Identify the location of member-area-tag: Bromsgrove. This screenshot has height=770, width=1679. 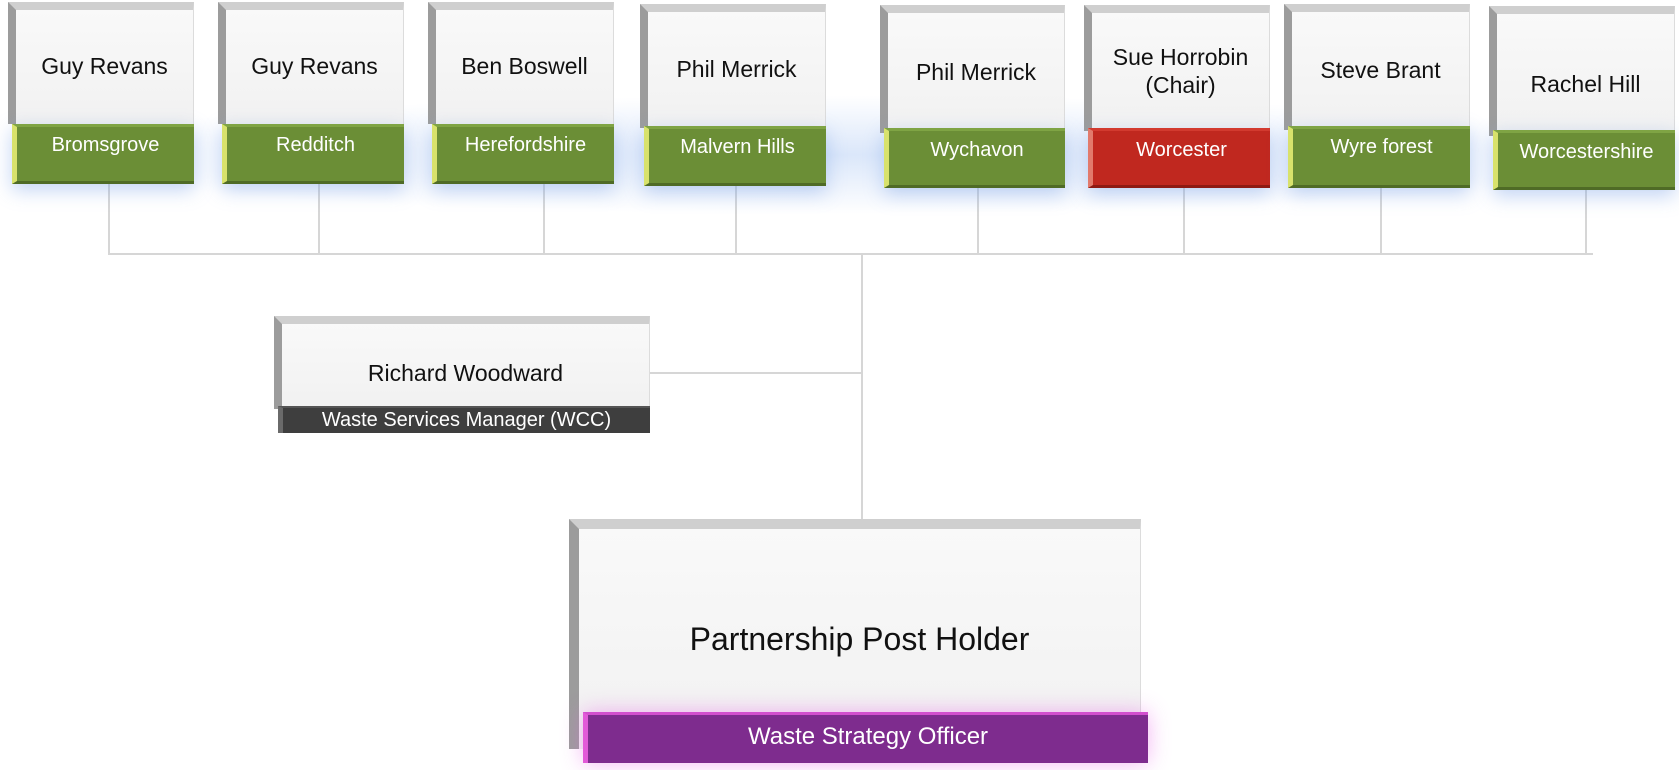
(103, 154).